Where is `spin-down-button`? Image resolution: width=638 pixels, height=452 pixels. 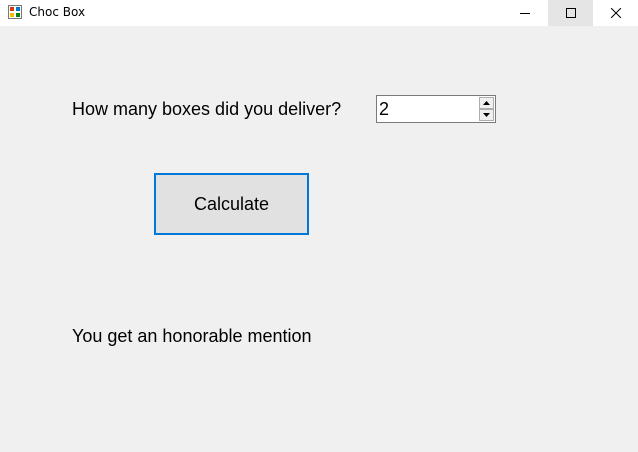 spin-down-button is located at coordinates (486, 115).